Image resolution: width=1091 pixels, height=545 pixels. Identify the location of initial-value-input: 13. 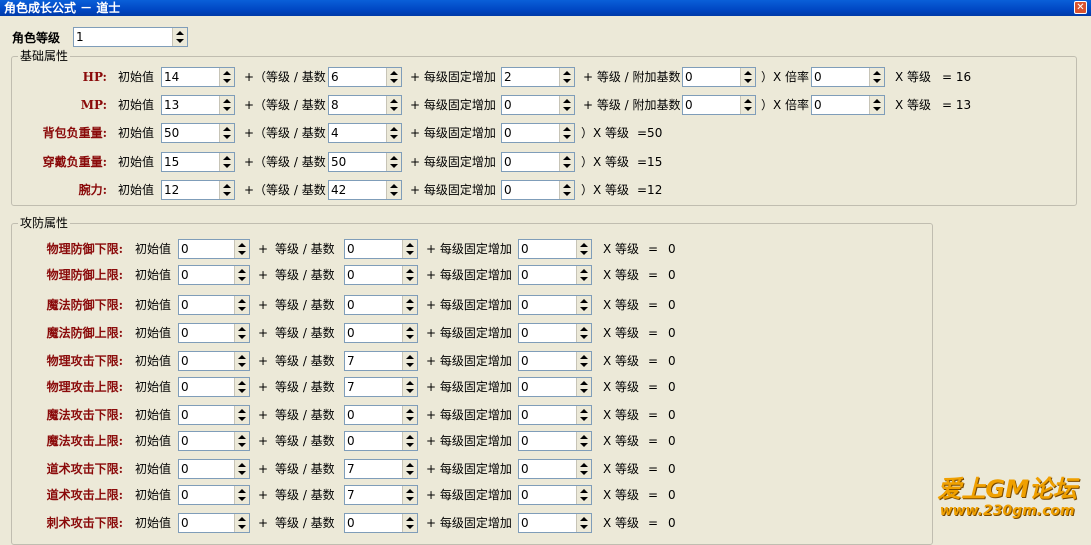
(198, 105).